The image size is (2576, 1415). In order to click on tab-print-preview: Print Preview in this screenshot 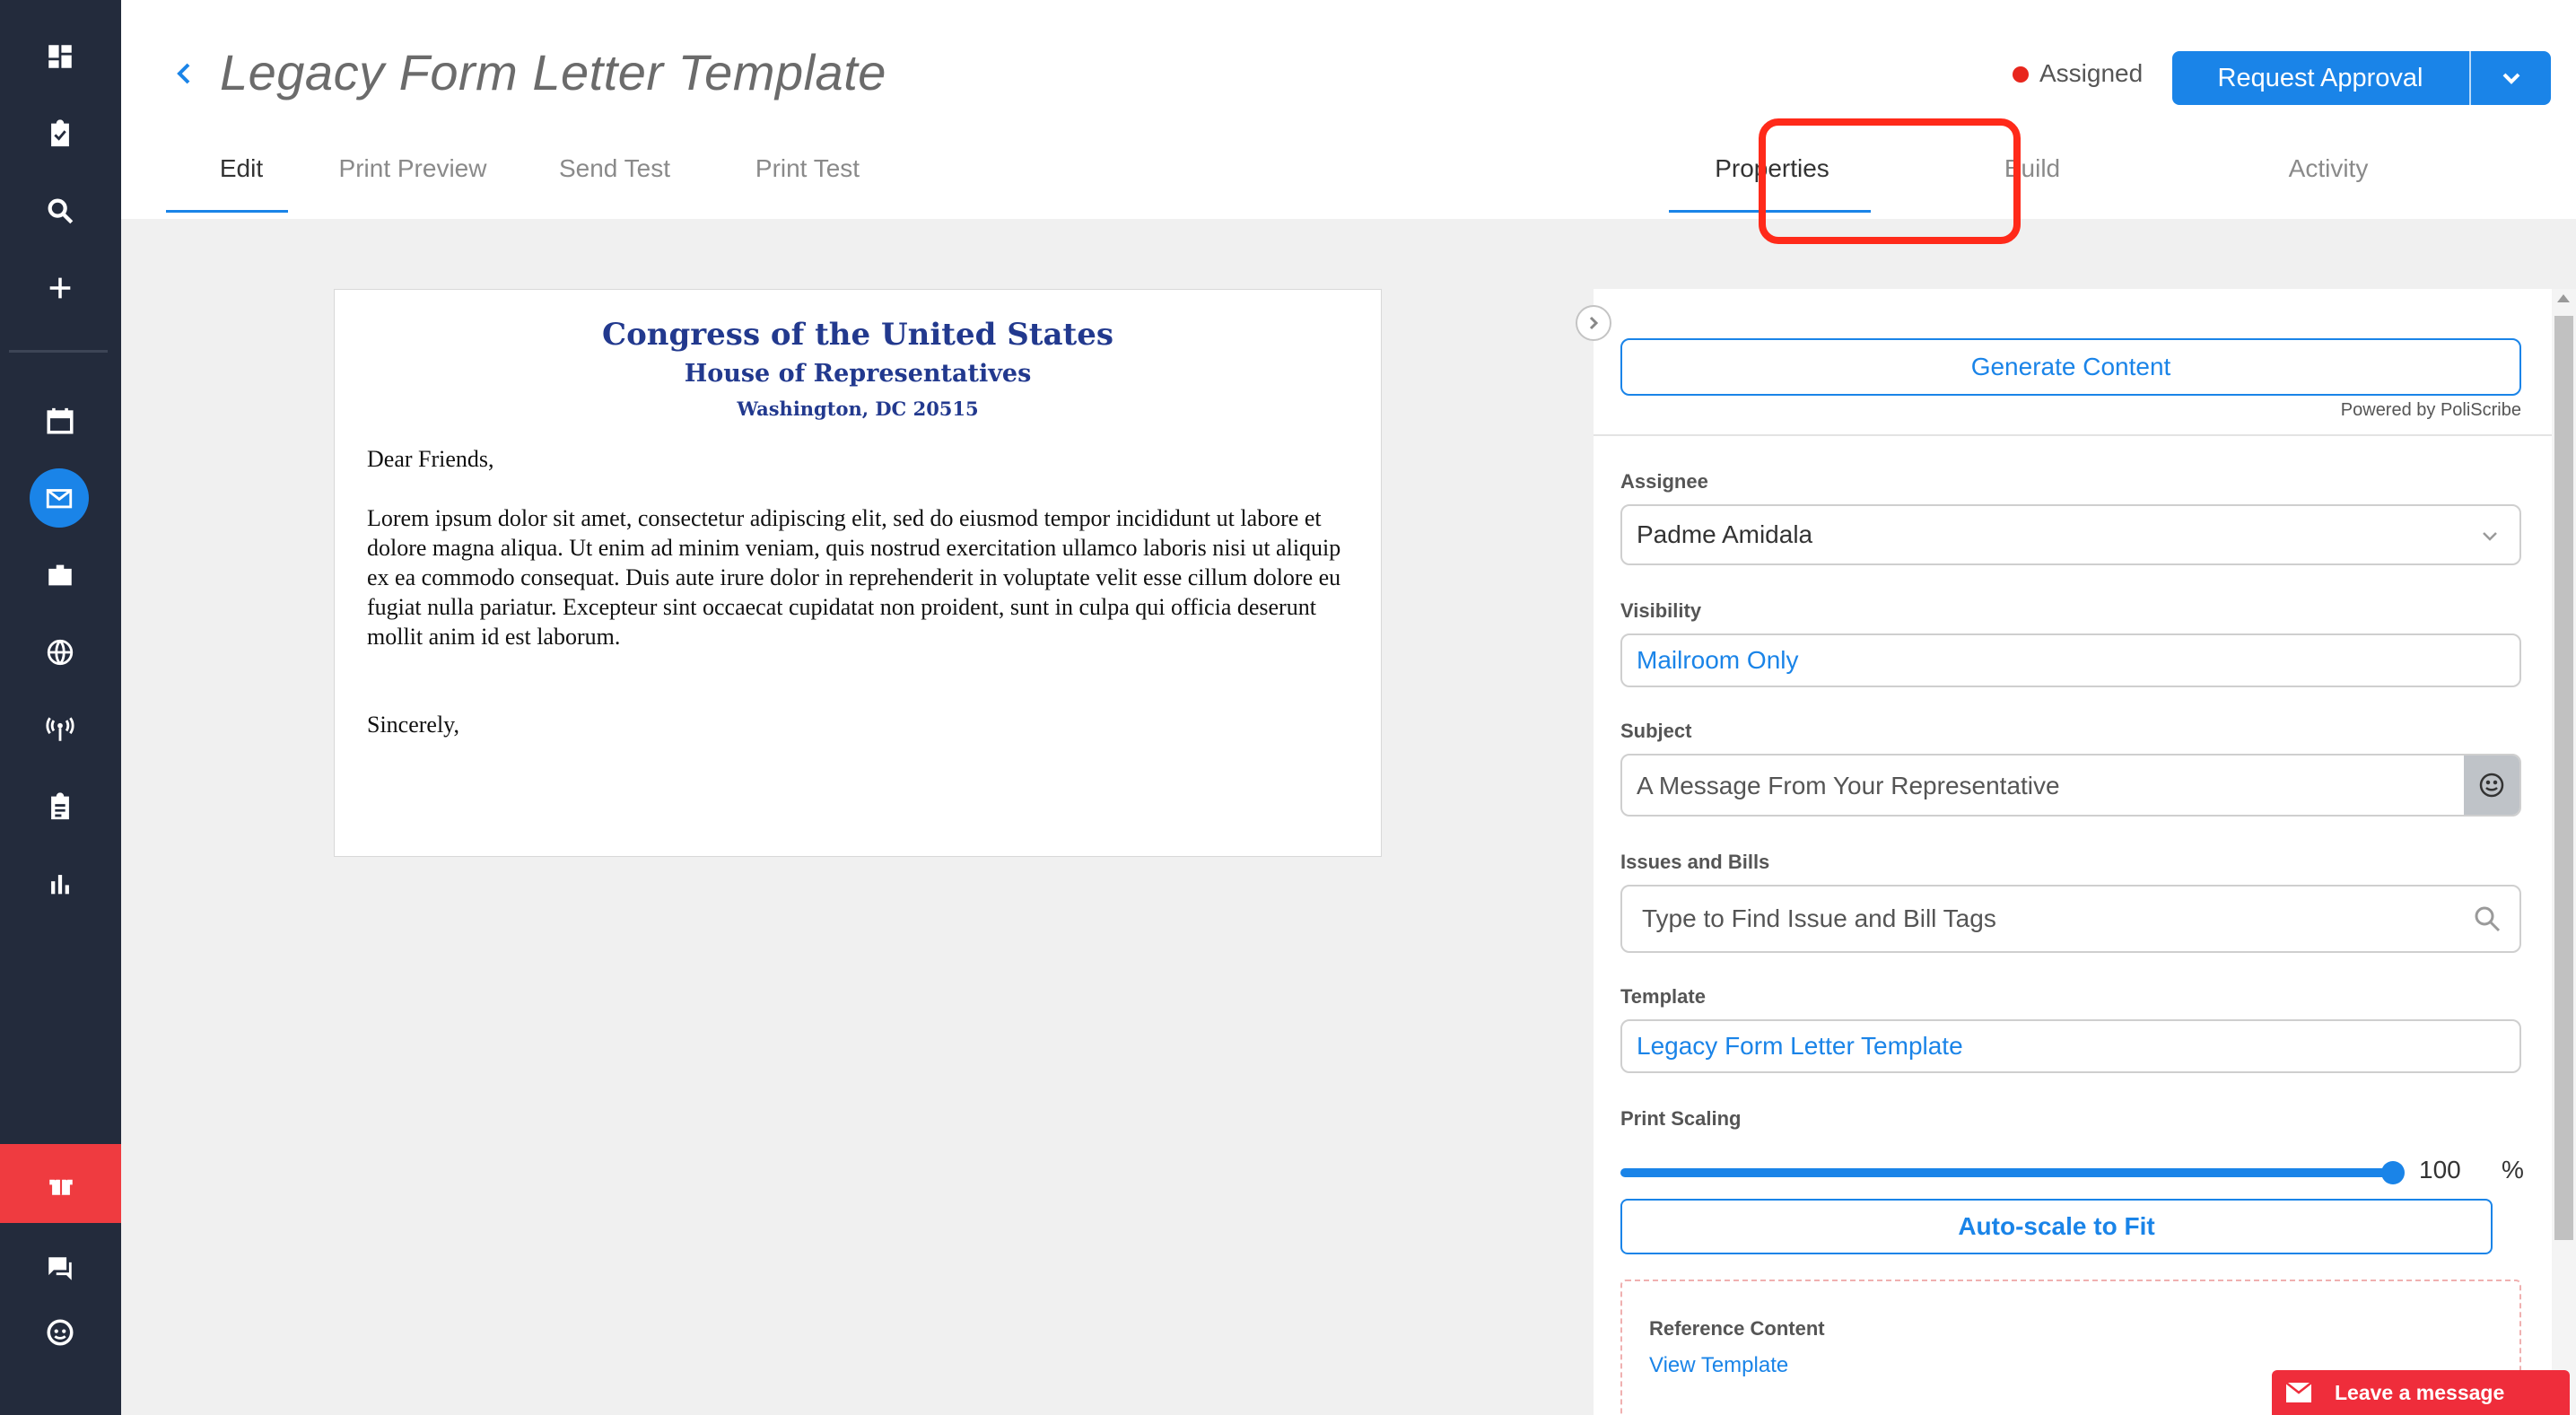, I will do `click(413, 168)`.